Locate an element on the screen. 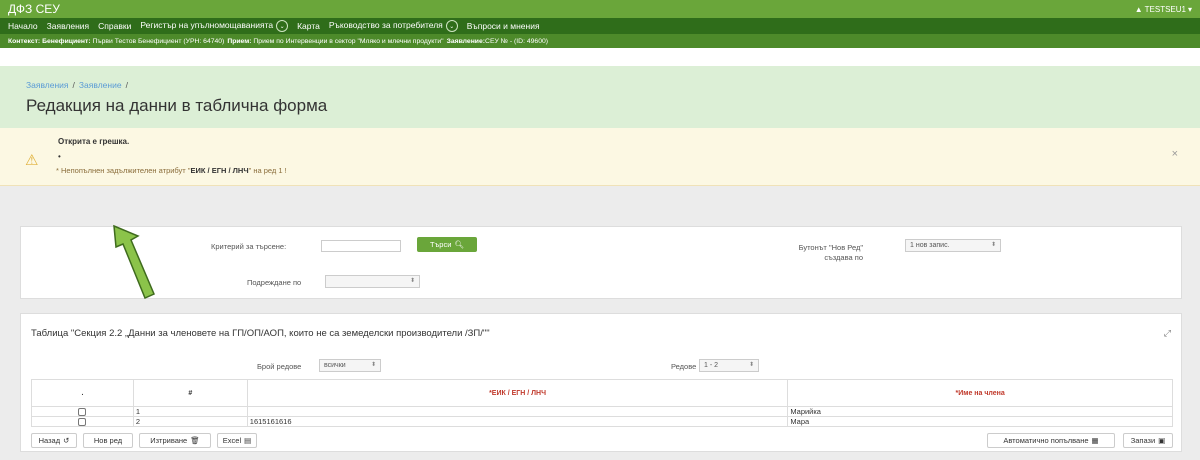 This screenshot has height=460, width=1200. save-icon: ▣ is located at coordinates (1162, 440).